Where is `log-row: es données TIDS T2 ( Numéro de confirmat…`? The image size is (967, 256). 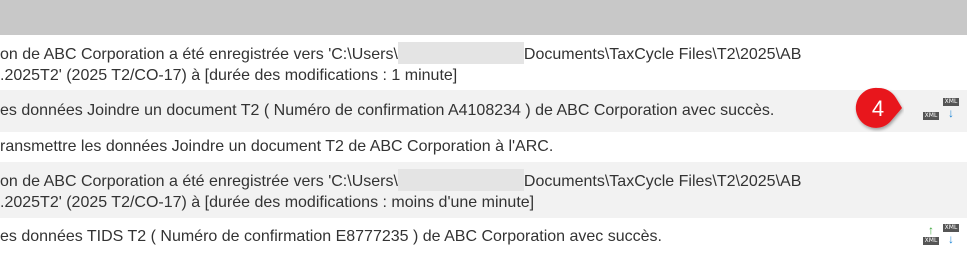
log-row: es données TIDS T2 ( Numéro de confirmat… is located at coordinates (483, 237).